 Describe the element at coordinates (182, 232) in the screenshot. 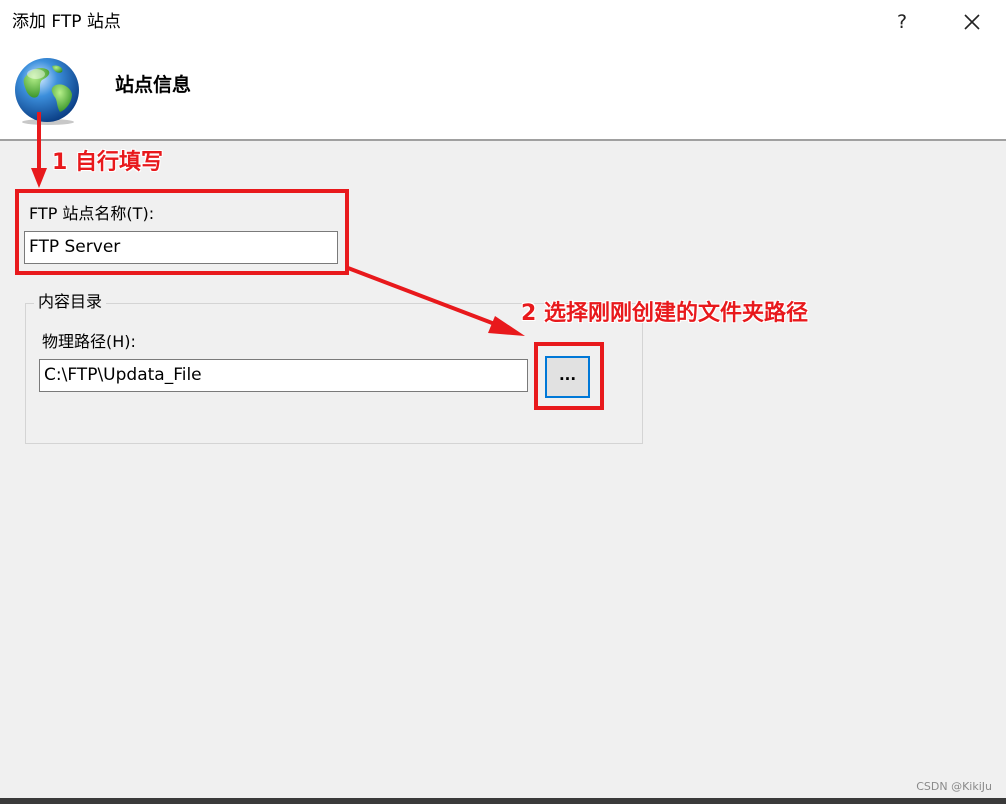

I see `annotation-box-site-name` at that location.